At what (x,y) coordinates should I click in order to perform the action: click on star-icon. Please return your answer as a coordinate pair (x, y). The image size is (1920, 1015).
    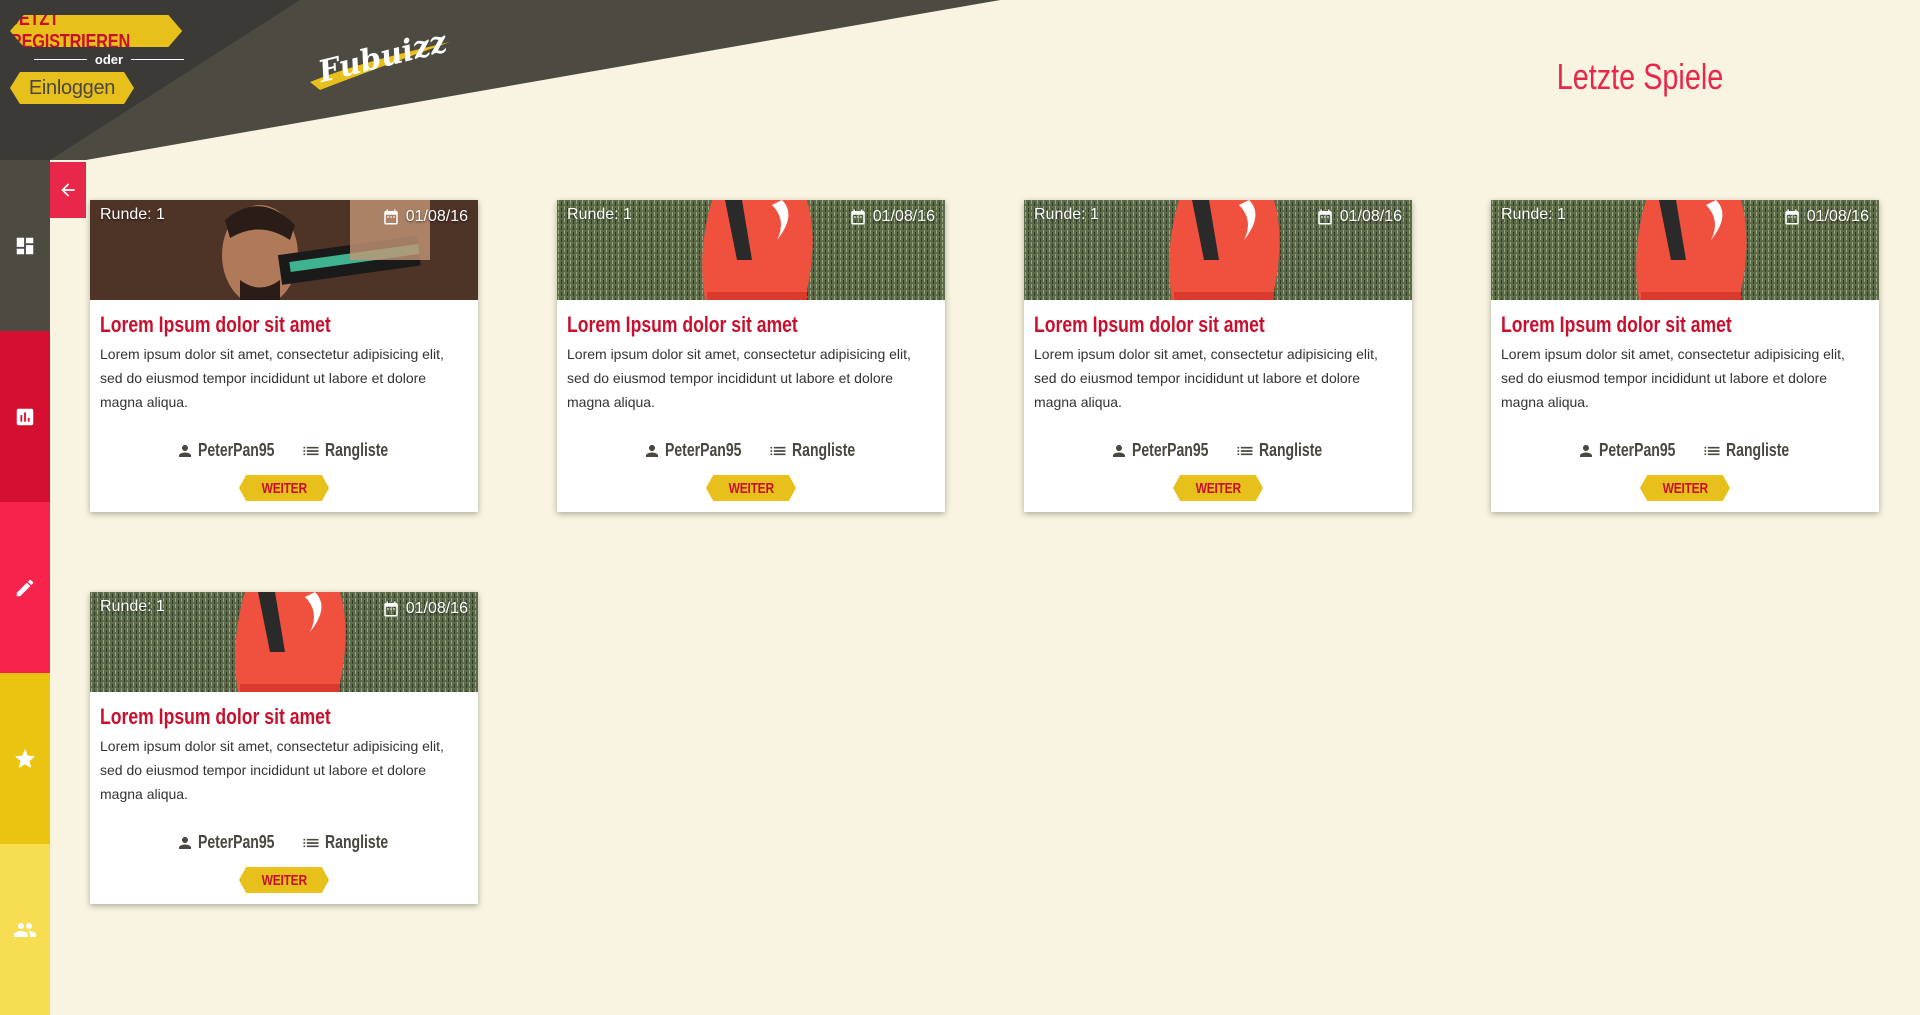
    Looking at the image, I should click on (25, 758).